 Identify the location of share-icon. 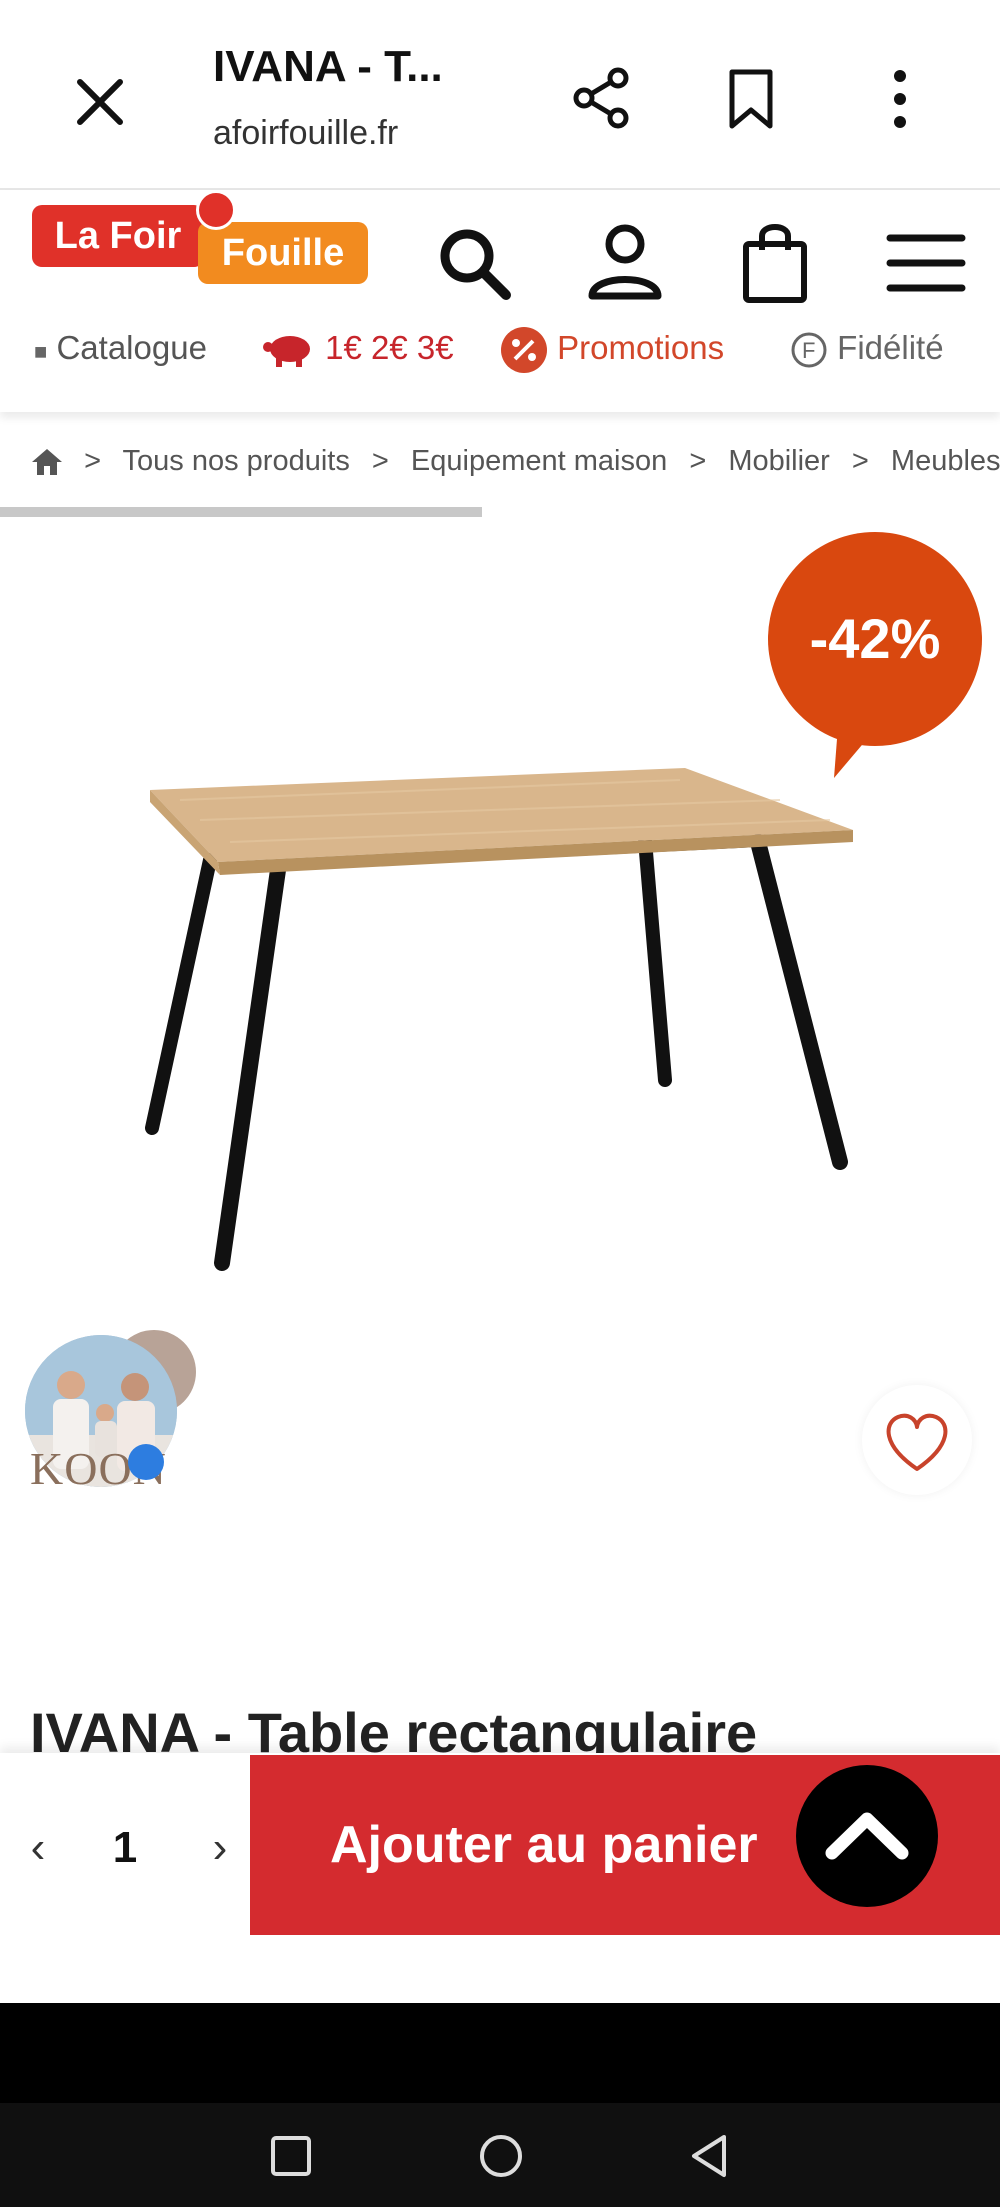
(602, 98).